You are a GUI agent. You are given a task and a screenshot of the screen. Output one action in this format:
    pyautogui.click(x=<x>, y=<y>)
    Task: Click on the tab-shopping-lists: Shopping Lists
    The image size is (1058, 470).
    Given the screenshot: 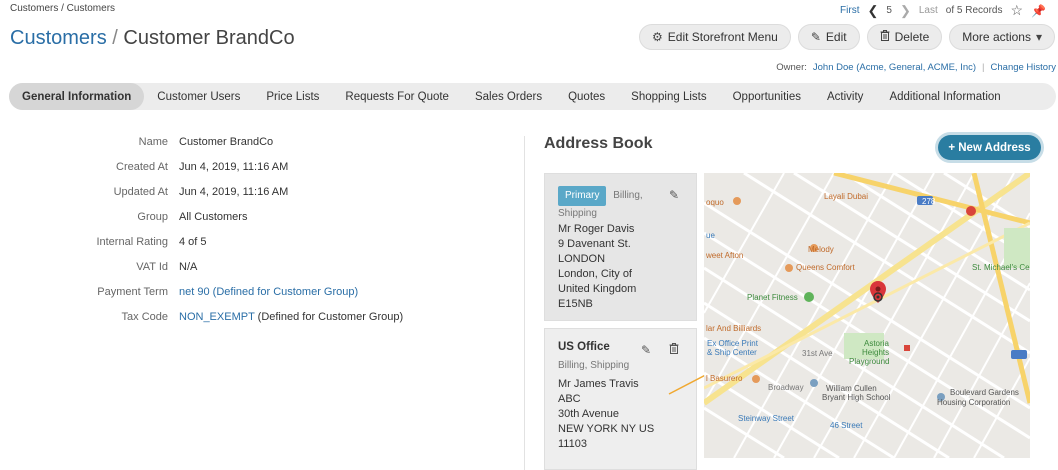 What is the action you would take?
    pyautogui.click(x=668, y=96)
    